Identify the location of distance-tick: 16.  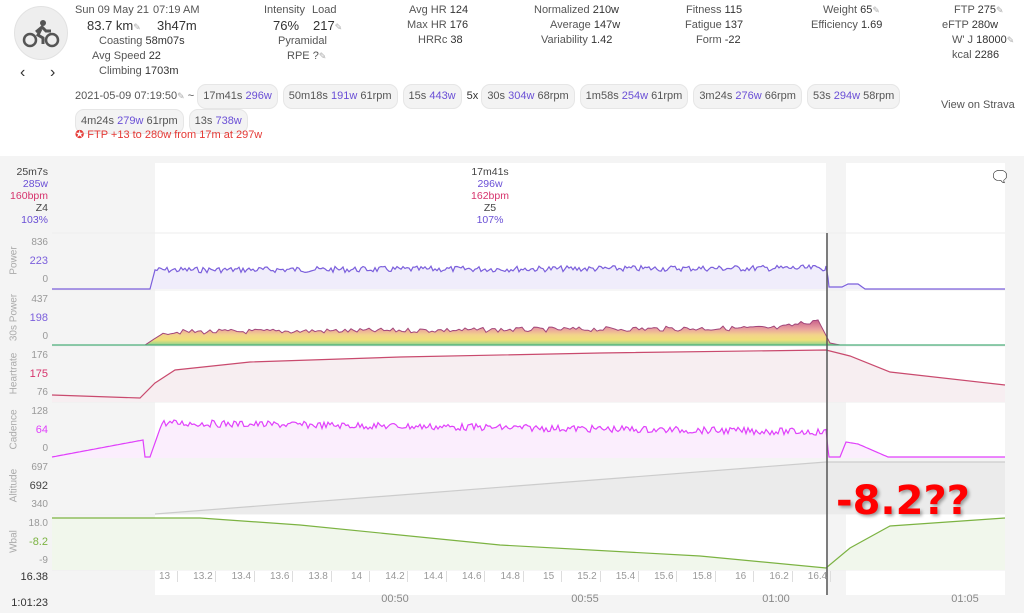
(741, 576).